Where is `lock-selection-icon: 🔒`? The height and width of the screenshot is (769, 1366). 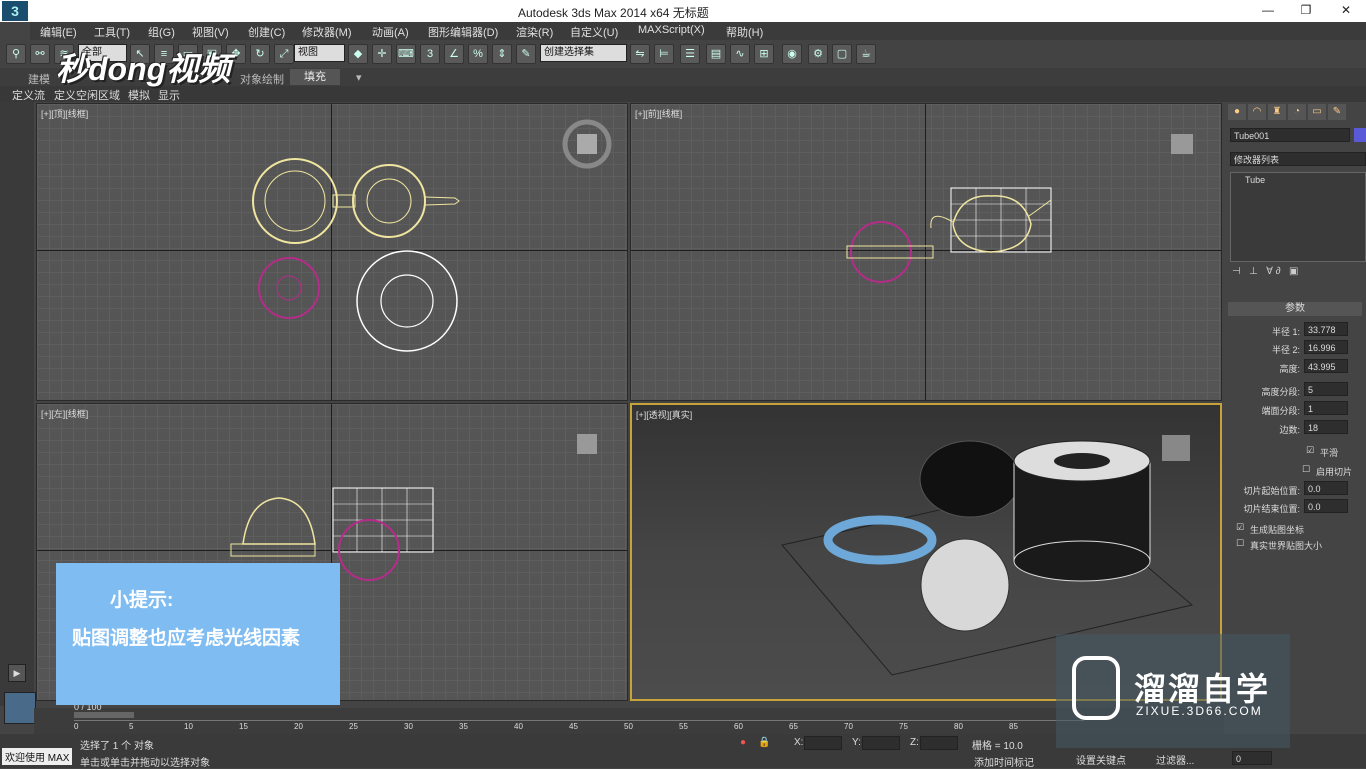
lock-selection-icon: 🔒 is located at coordinates (764, 742).